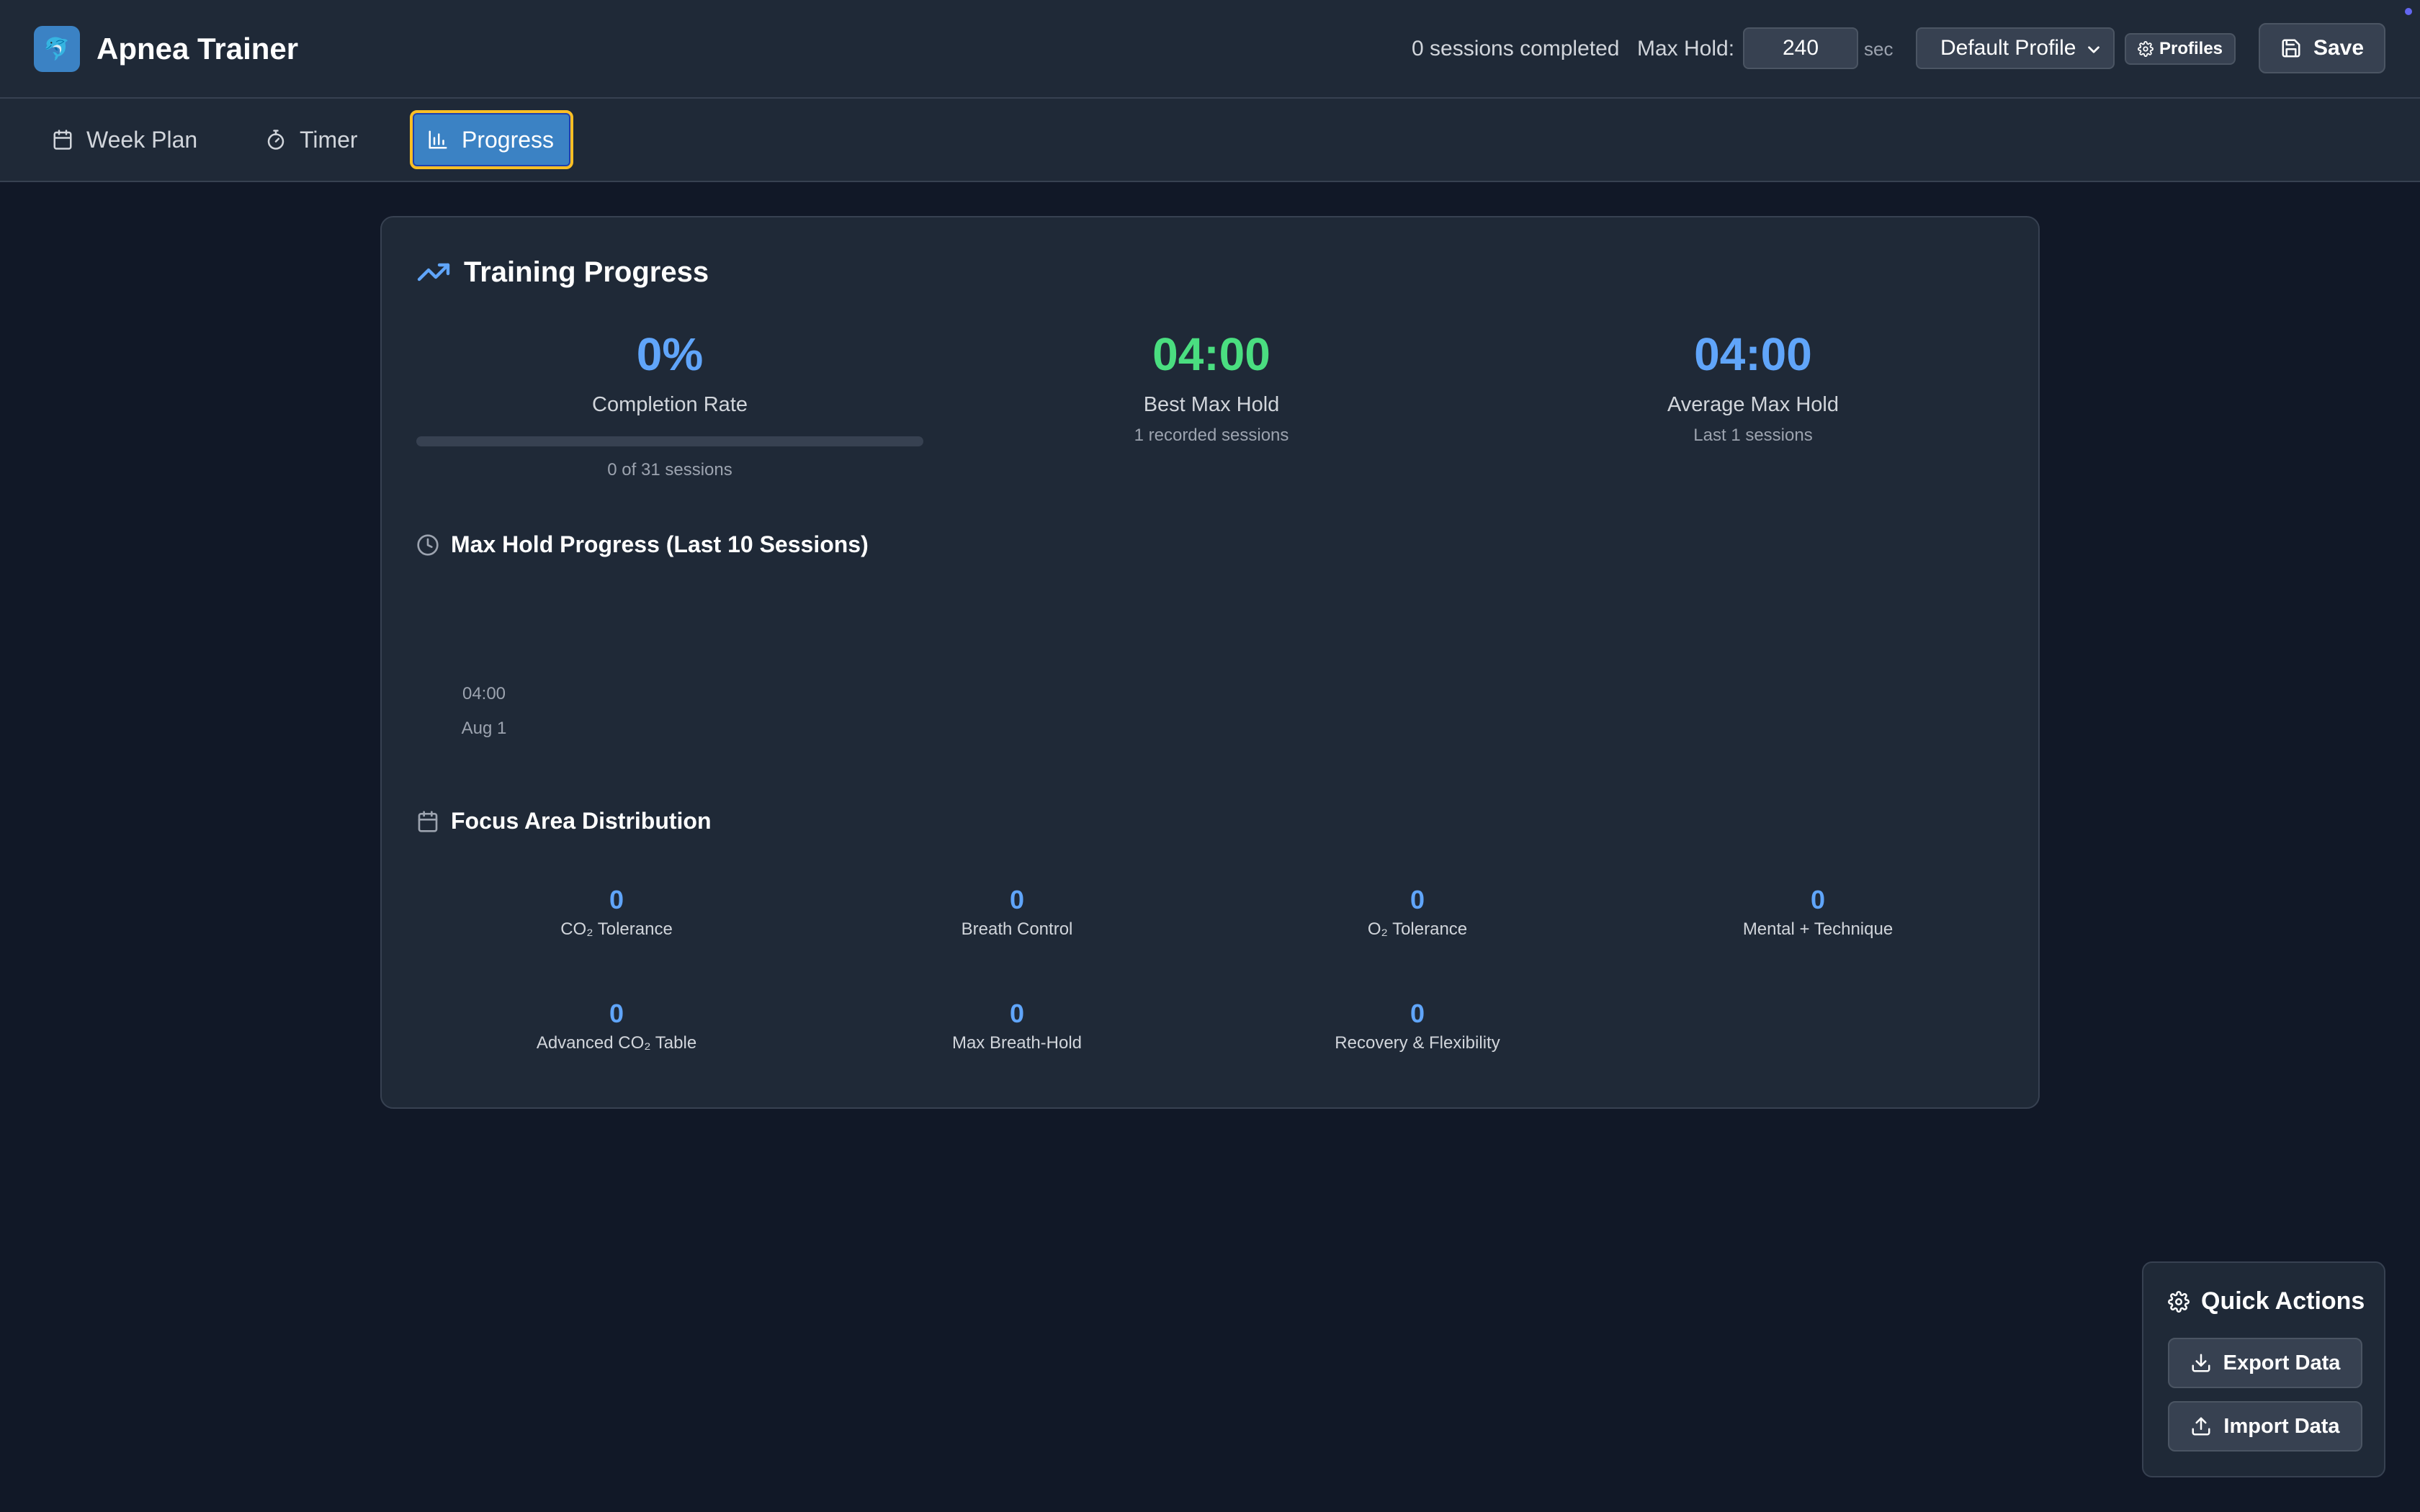 The width and height of the screenshot is (2420, 1512). I want to click on tab-week-plan: Week Plan, so click(125, 139).